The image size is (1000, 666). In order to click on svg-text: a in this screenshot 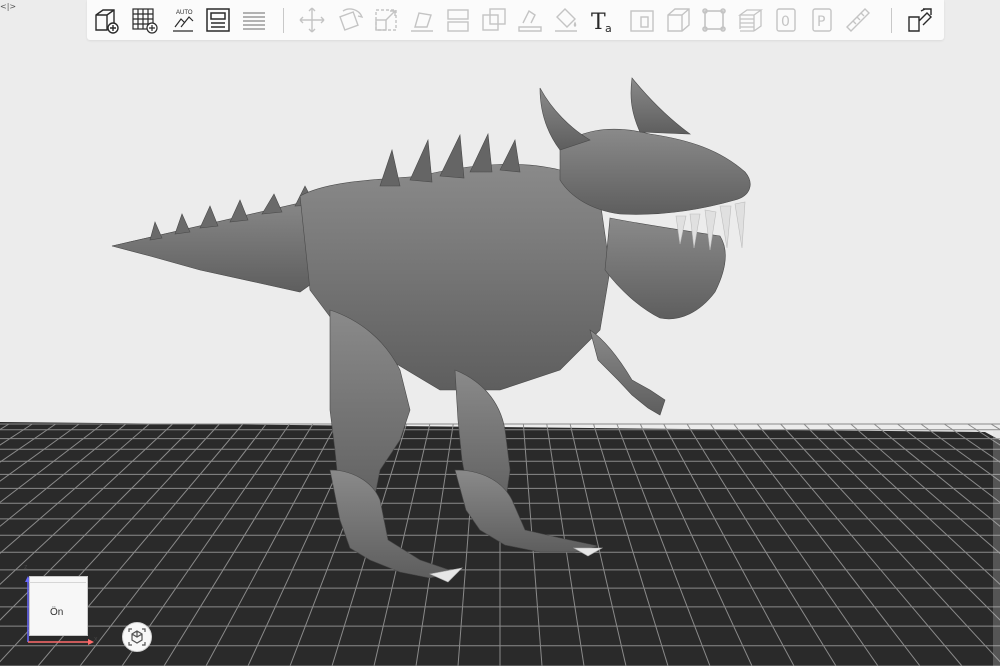, I will do `click(608, 28)`.